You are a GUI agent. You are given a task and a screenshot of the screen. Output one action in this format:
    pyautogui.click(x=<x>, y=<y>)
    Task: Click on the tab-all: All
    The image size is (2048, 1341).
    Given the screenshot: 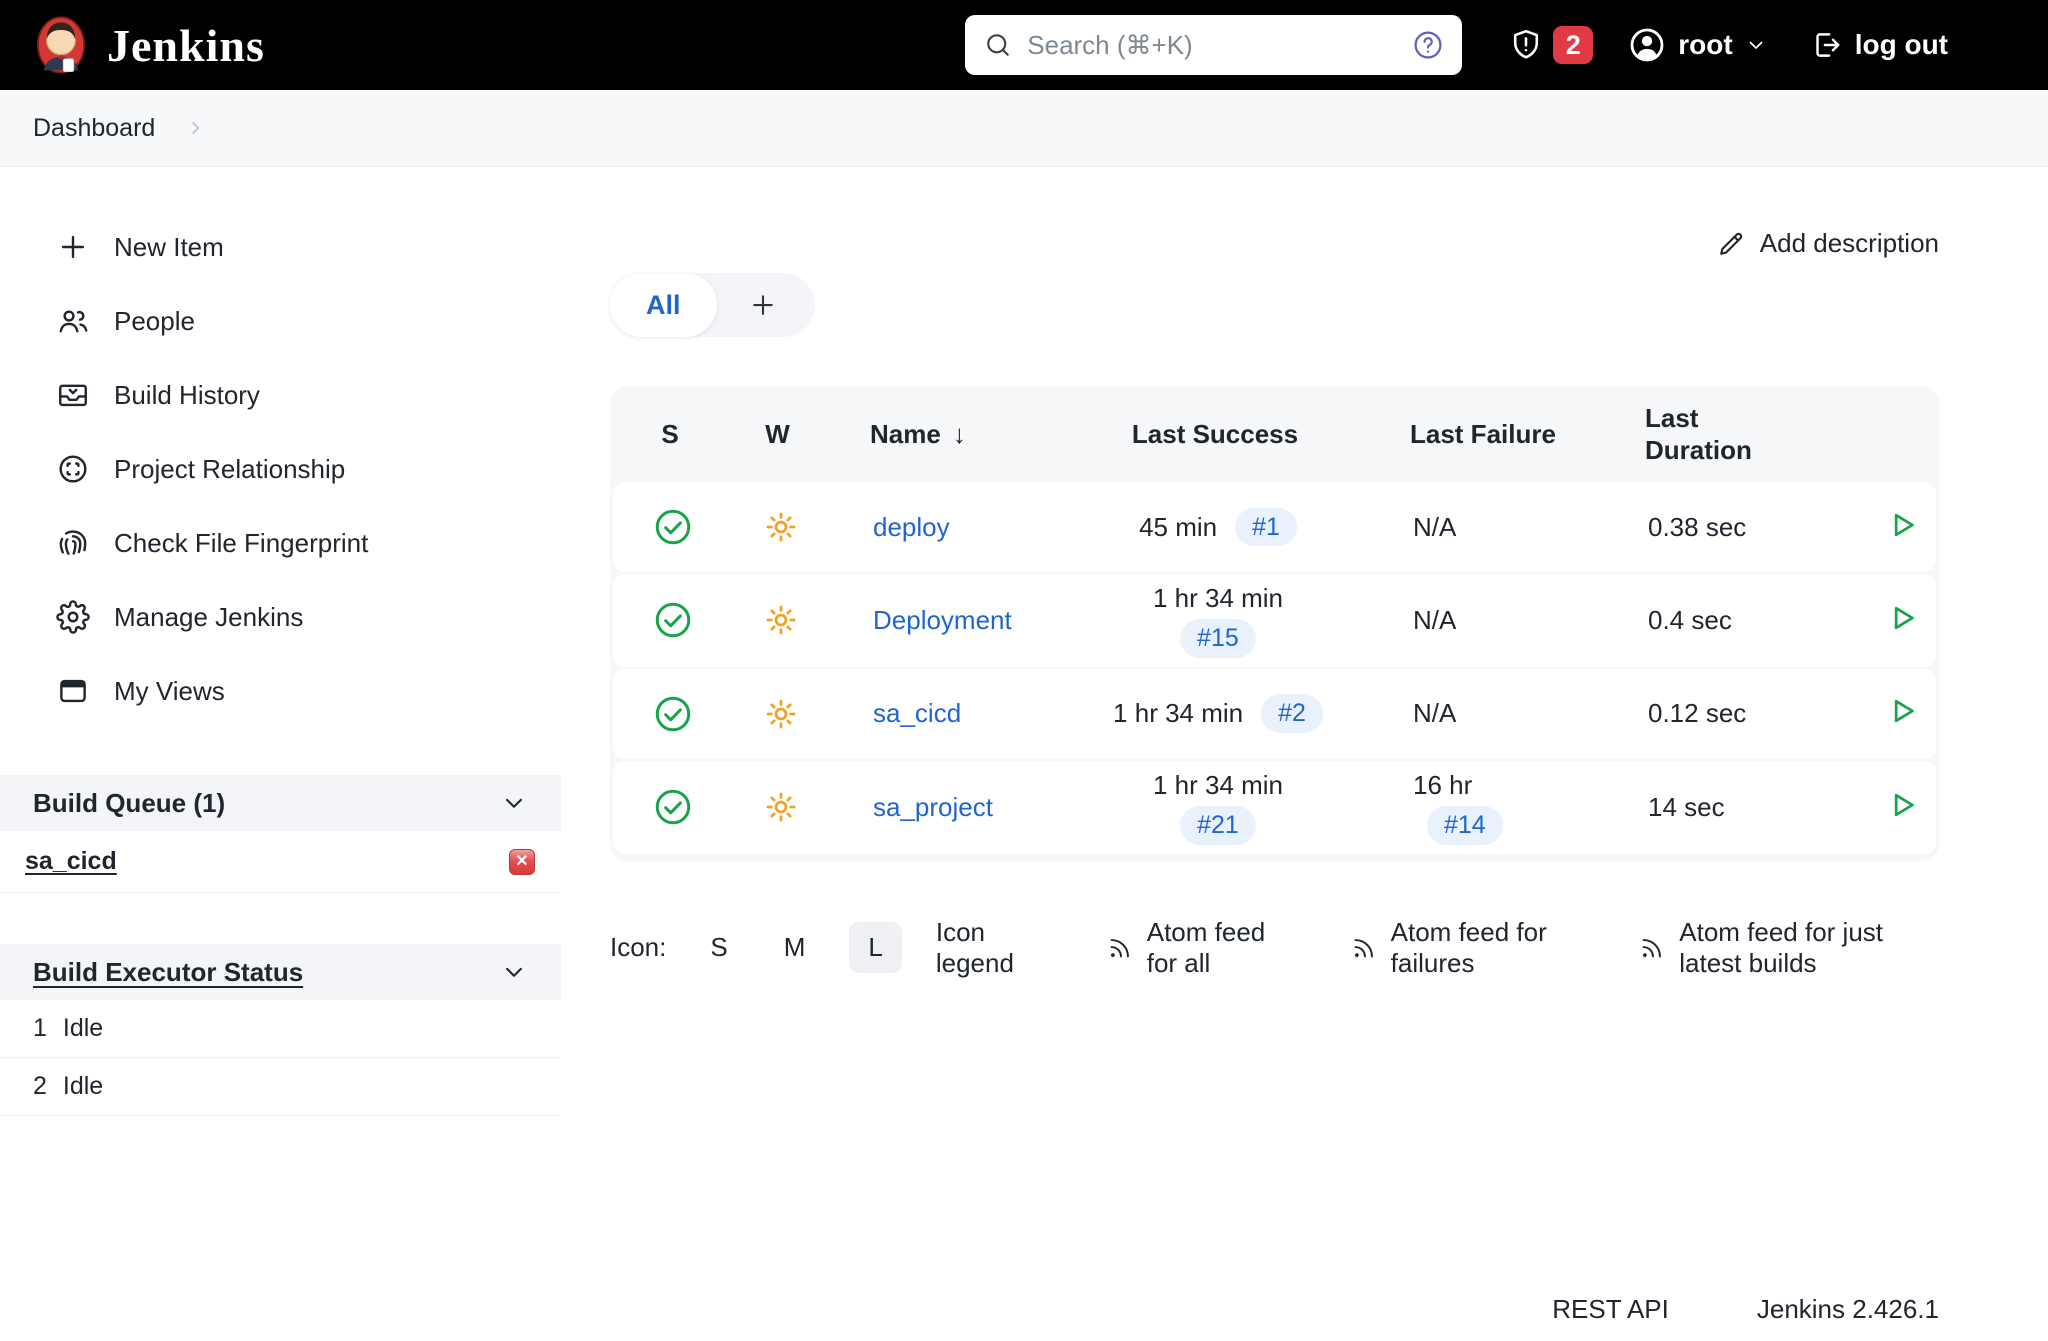 What is the action you would take?
    pyautogui.click(x=663, y=305)
    